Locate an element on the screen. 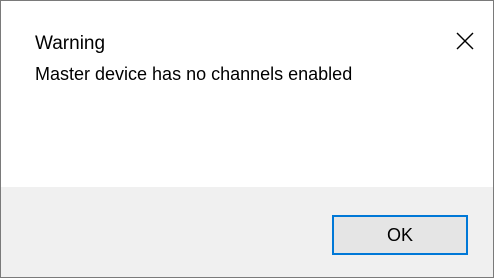 Image resolution: width=494 pixels, height=278 pixels. ok-button-label: OK is located at coordinates (399, 234).